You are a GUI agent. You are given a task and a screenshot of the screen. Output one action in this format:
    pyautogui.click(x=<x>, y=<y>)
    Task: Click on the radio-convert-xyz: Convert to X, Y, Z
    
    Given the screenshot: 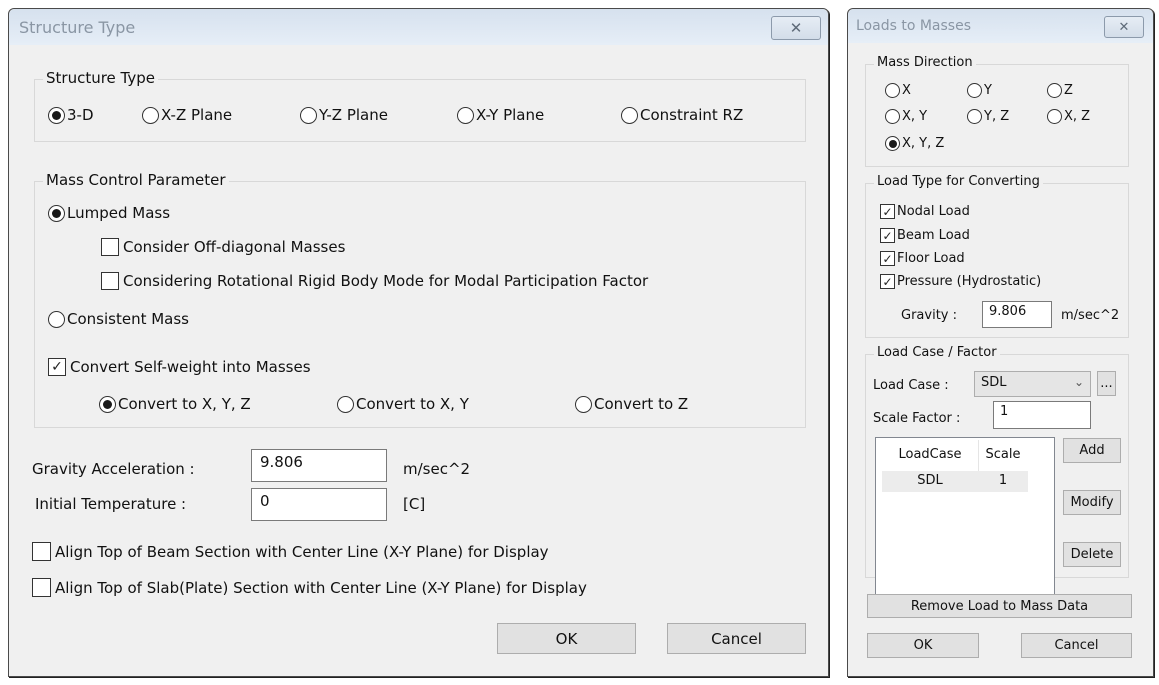 What is the action you would take?
    pyautogui.click(x=175, y=404)
    